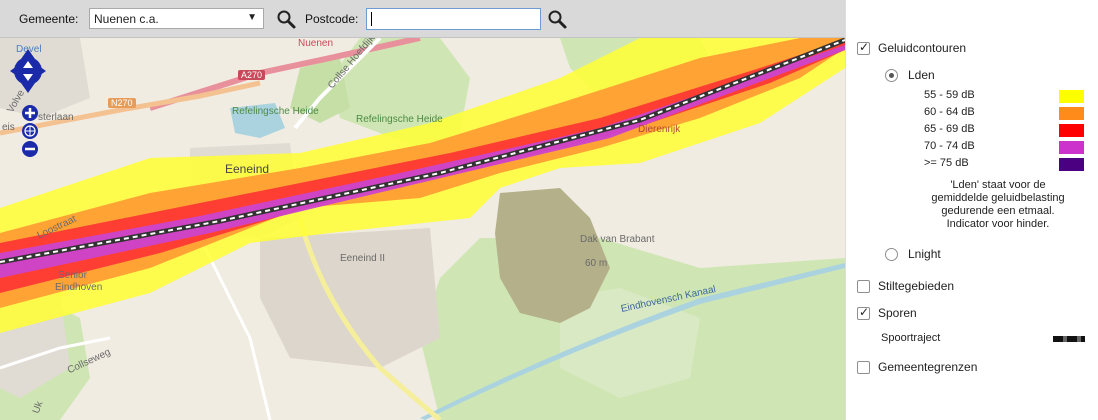  Describe the element at coordinates (916, 286) in the screenshot. I see `stiltegebieden-label: Stiltegebieden` at that location.